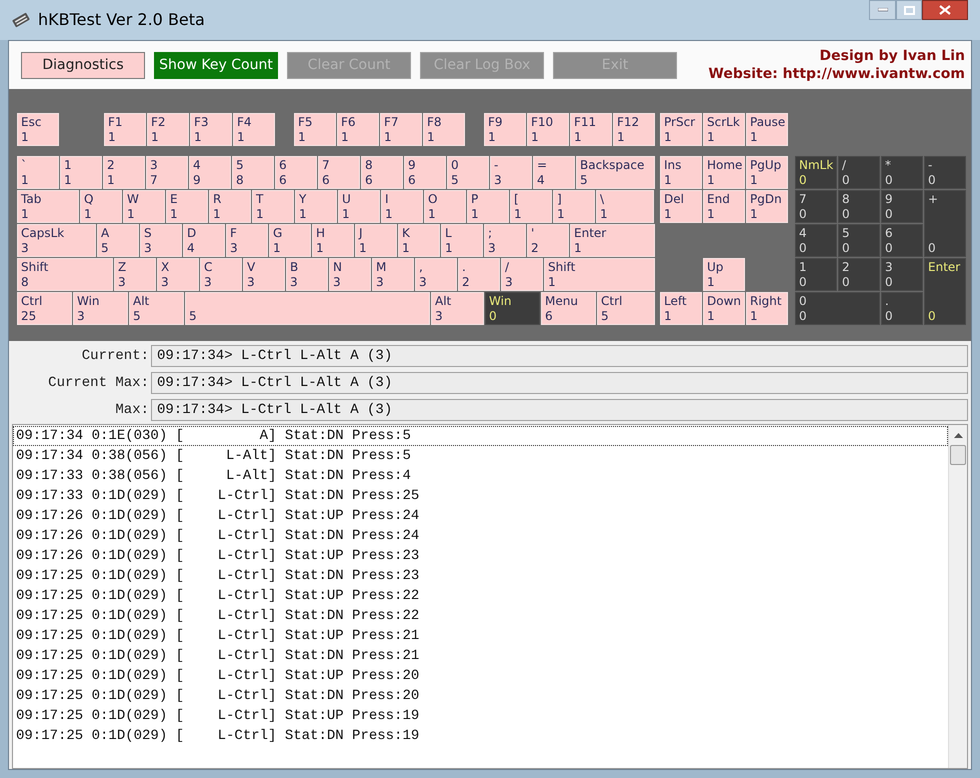 This screenshot has width=980, height=778. I want to click on log-entry: 09:17:26 0:1D(029) [ L-Ctrl] Stat:DN Press:24, so click(480, 536).